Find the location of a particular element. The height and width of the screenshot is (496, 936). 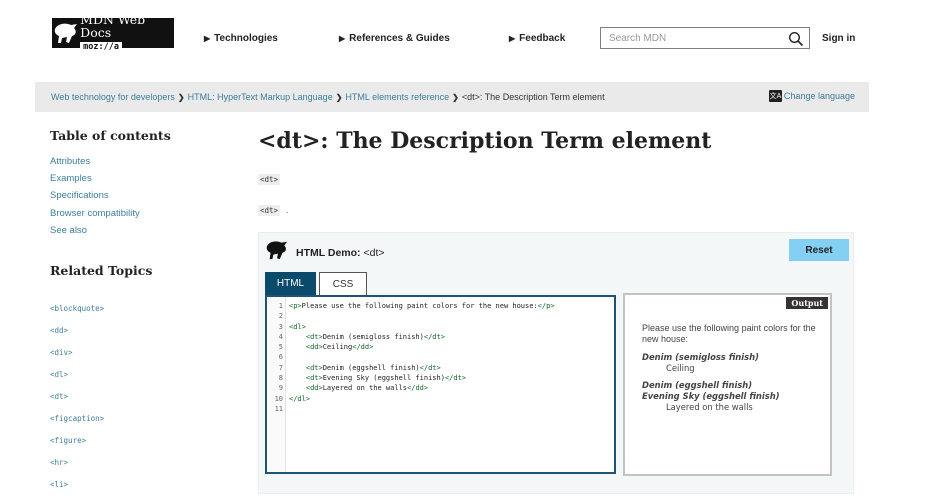

related-item-dt: <dt> is located at coordinates (59, 396).